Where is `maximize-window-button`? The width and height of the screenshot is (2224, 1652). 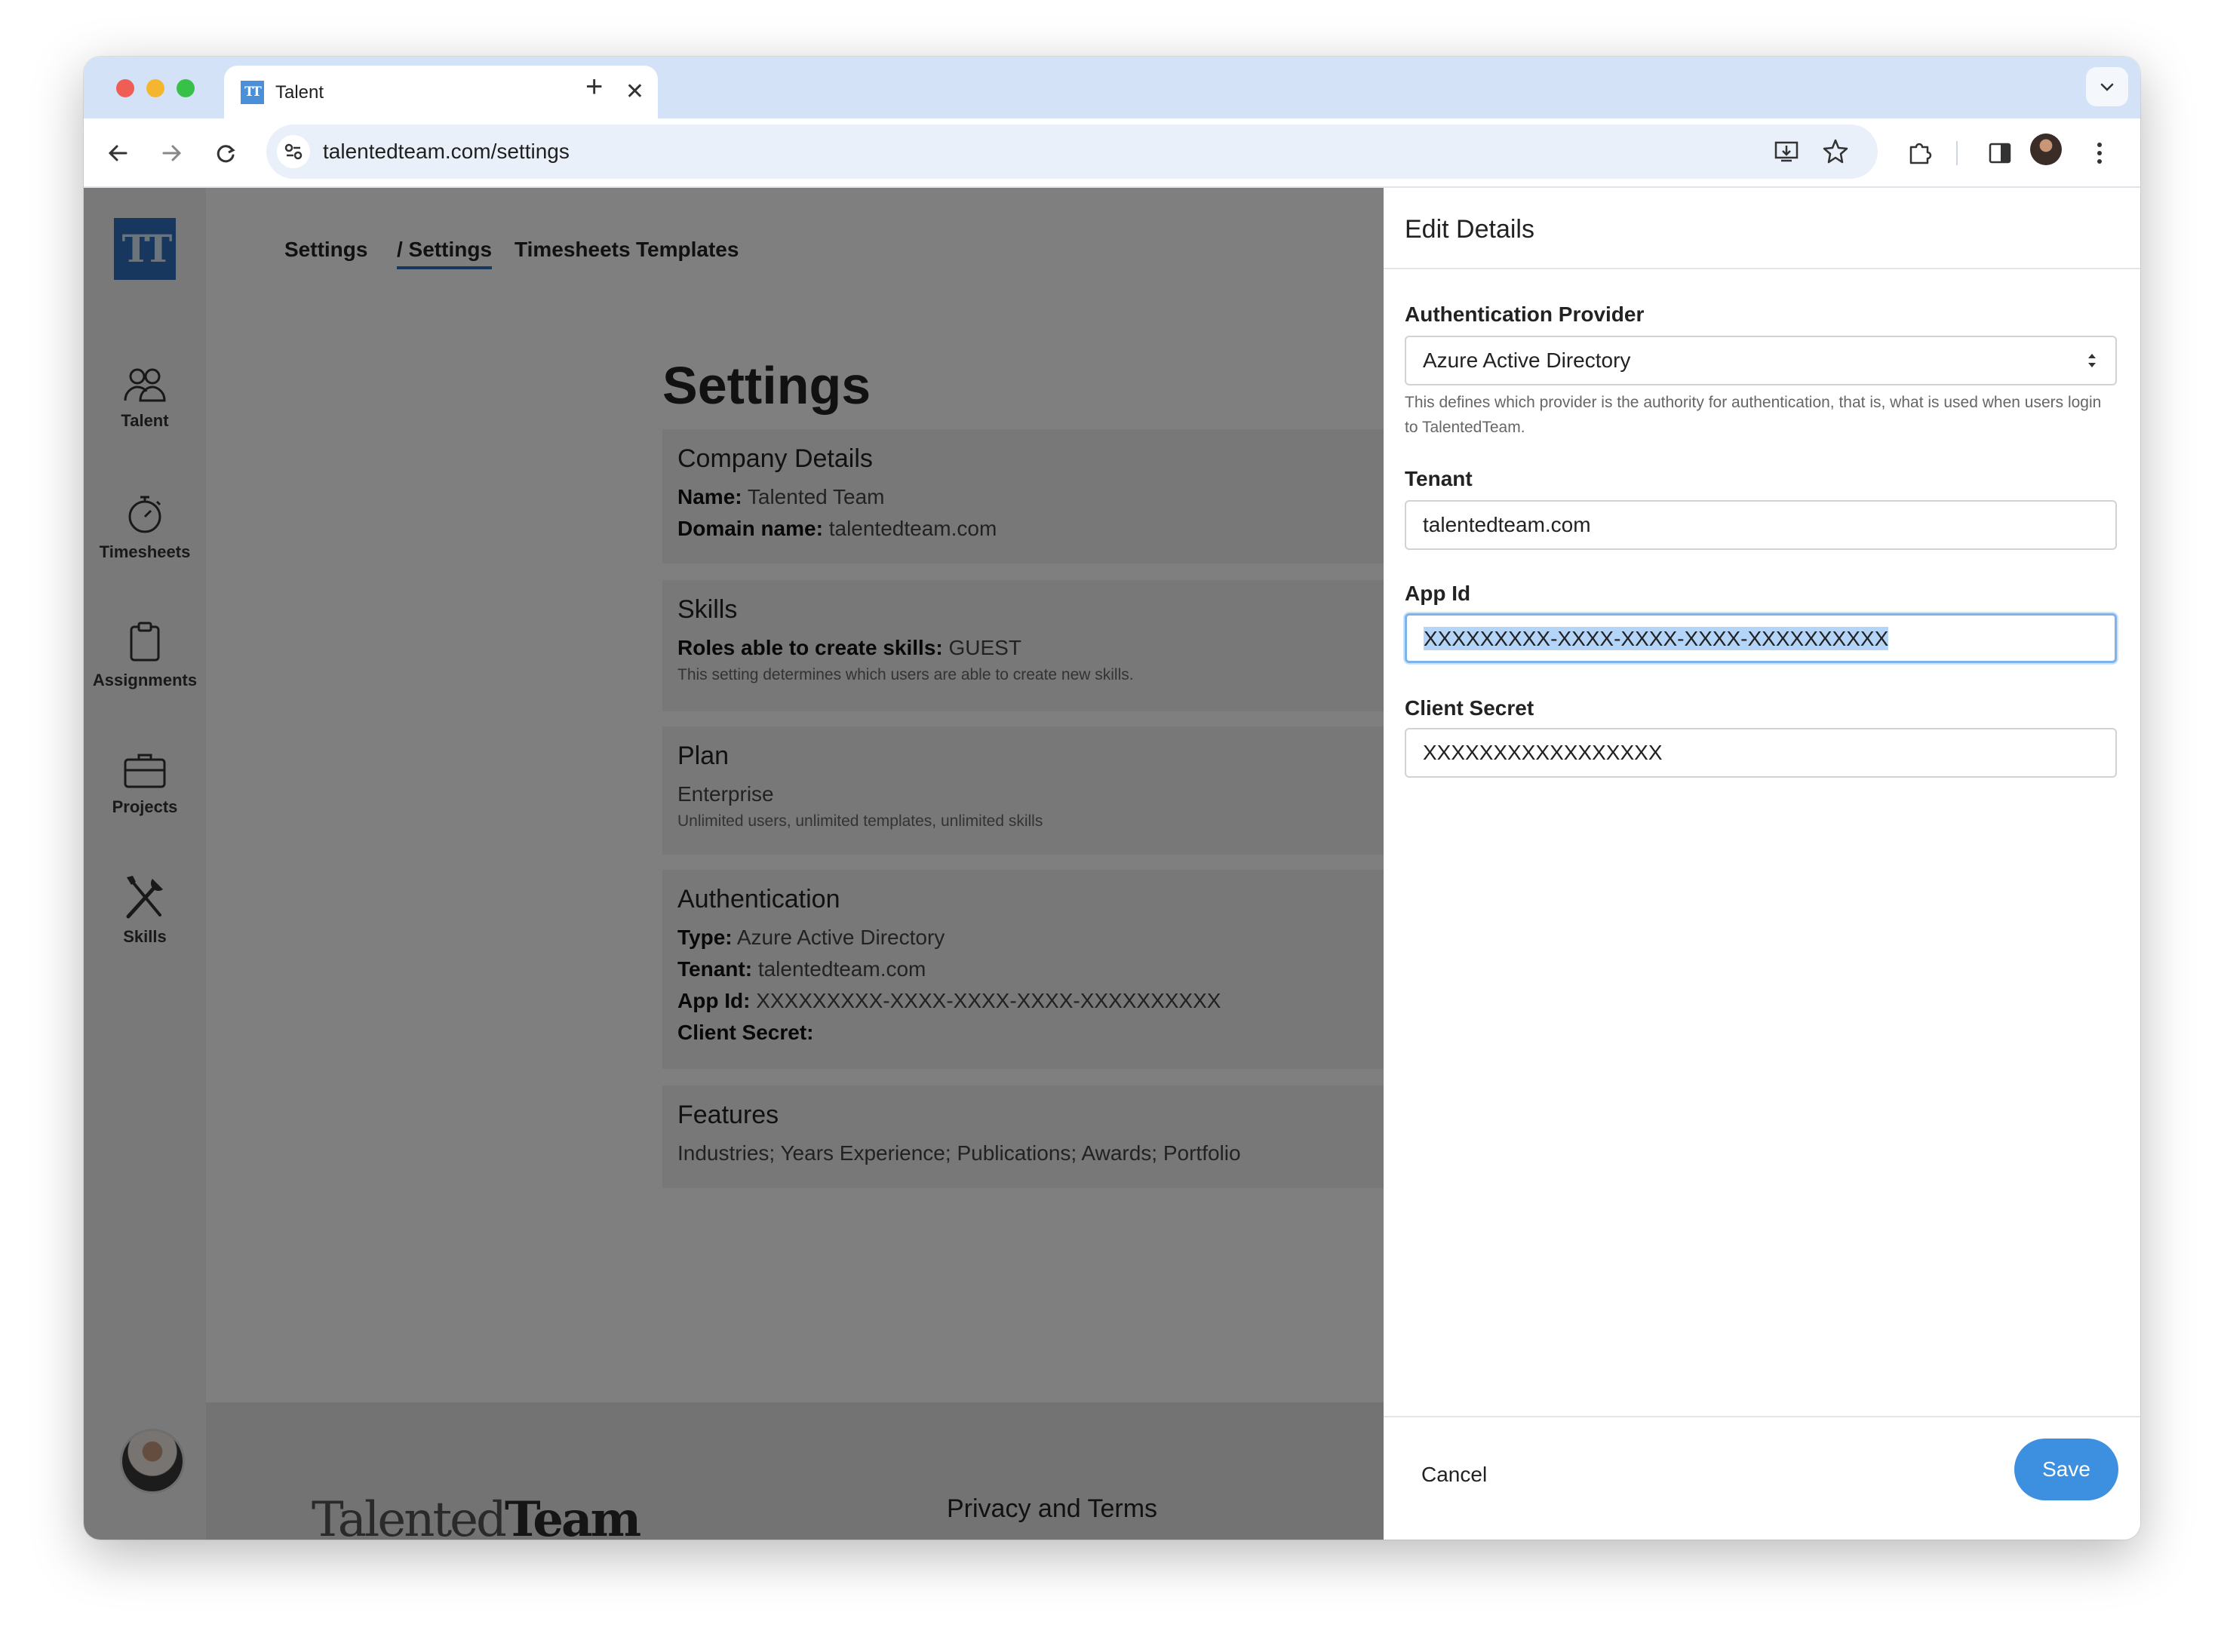
maximize-window-button is located at coordinates (186, 88).